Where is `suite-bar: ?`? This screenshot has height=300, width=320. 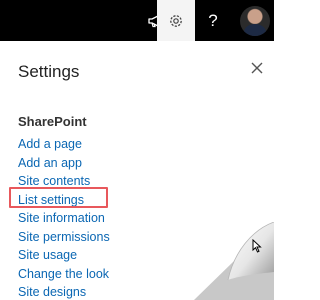
suite-bar: ? is located at coordinates (137, 20).